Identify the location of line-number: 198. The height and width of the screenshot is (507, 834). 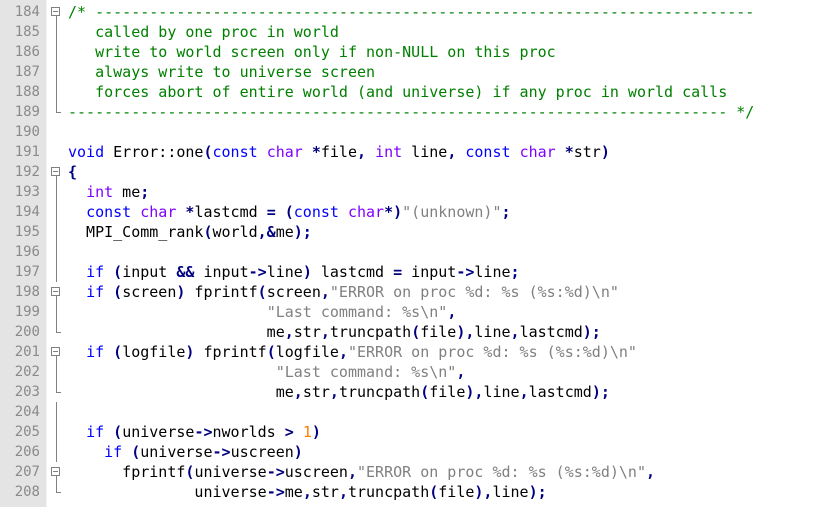
(27, 292).